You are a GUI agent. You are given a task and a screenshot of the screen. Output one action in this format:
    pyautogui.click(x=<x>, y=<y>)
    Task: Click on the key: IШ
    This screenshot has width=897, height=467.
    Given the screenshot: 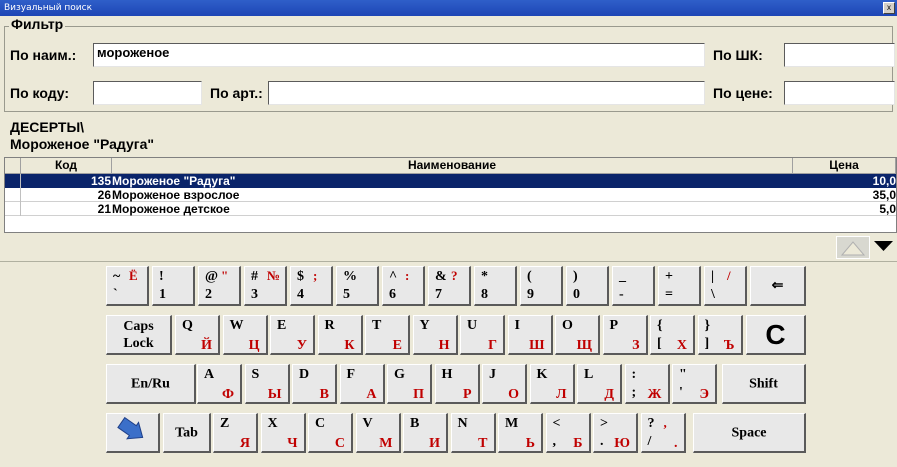 What is the action you would take?
    pyautogui.click(x=530, y=335)
    